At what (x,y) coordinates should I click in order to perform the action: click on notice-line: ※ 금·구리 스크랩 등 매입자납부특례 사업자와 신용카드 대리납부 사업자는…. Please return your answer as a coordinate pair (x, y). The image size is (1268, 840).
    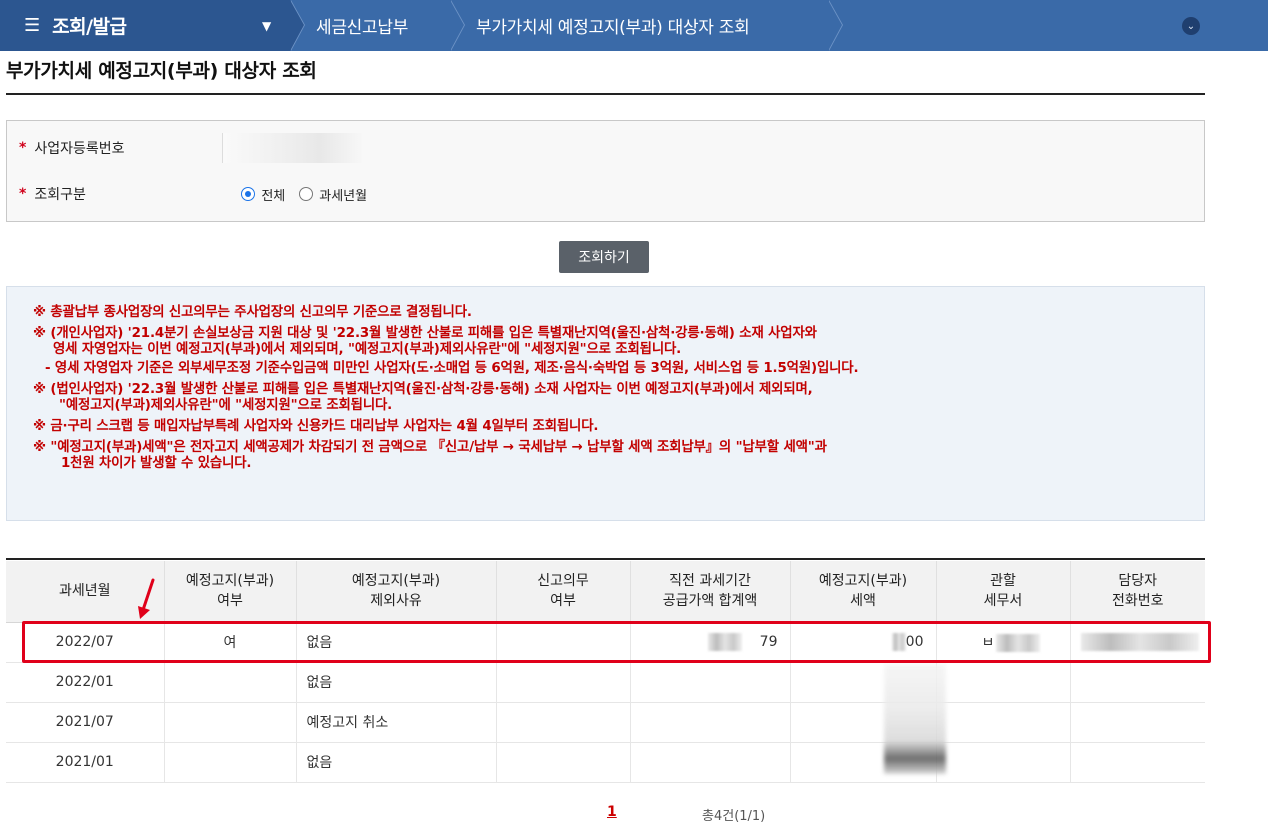
    Looking at the image, I should click on (316, 426).